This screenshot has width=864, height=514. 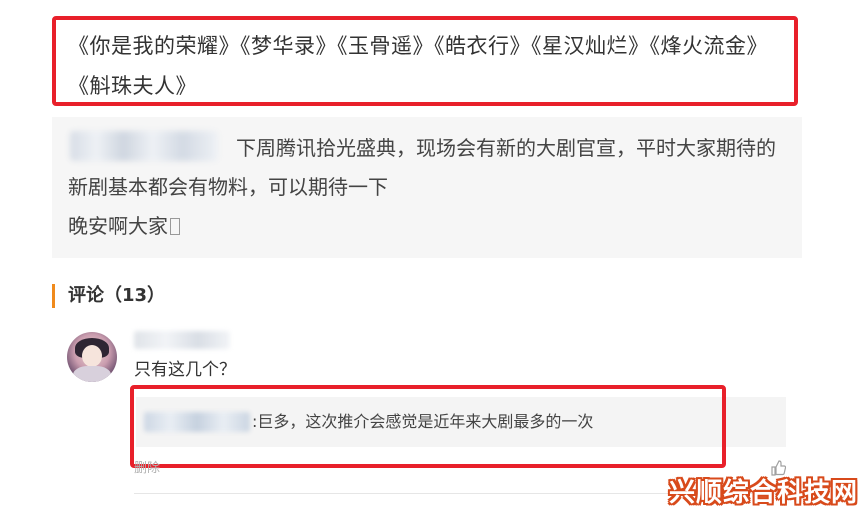 I want to click on avatar-face, so click(x=92, y=356).